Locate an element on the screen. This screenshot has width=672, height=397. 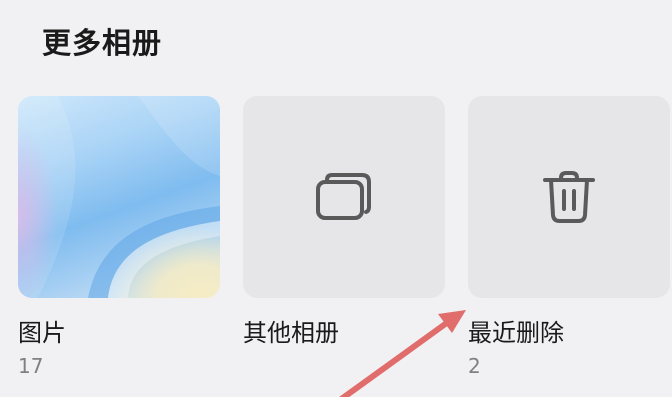
album-count: 17 is located at coordinates (31, 366).